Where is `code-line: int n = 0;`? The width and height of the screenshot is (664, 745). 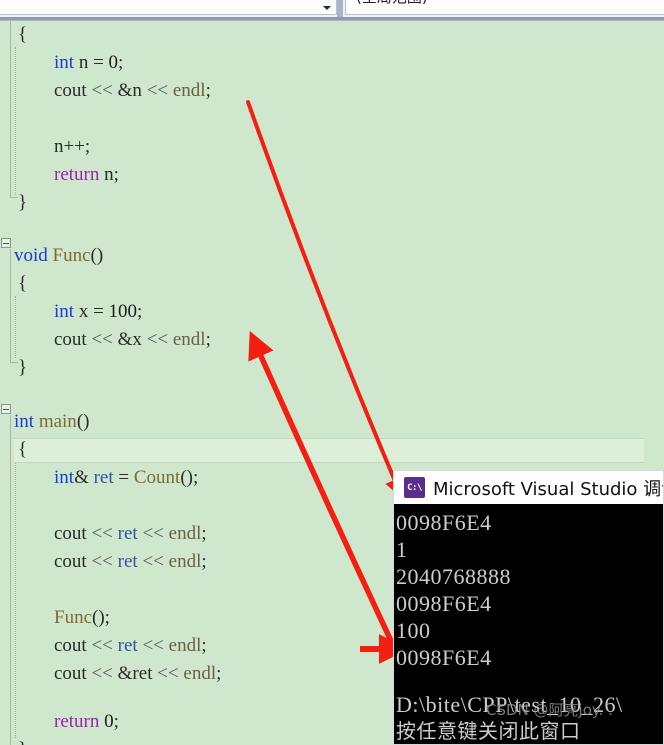 code-line: int n = 0; is located at coordinates (88, 63).